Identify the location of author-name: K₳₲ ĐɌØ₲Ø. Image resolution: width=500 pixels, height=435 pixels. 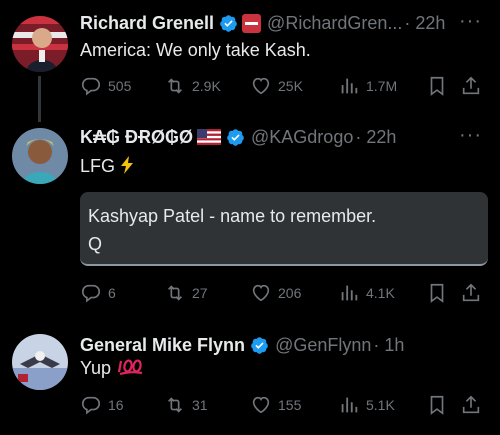
(136, 137).